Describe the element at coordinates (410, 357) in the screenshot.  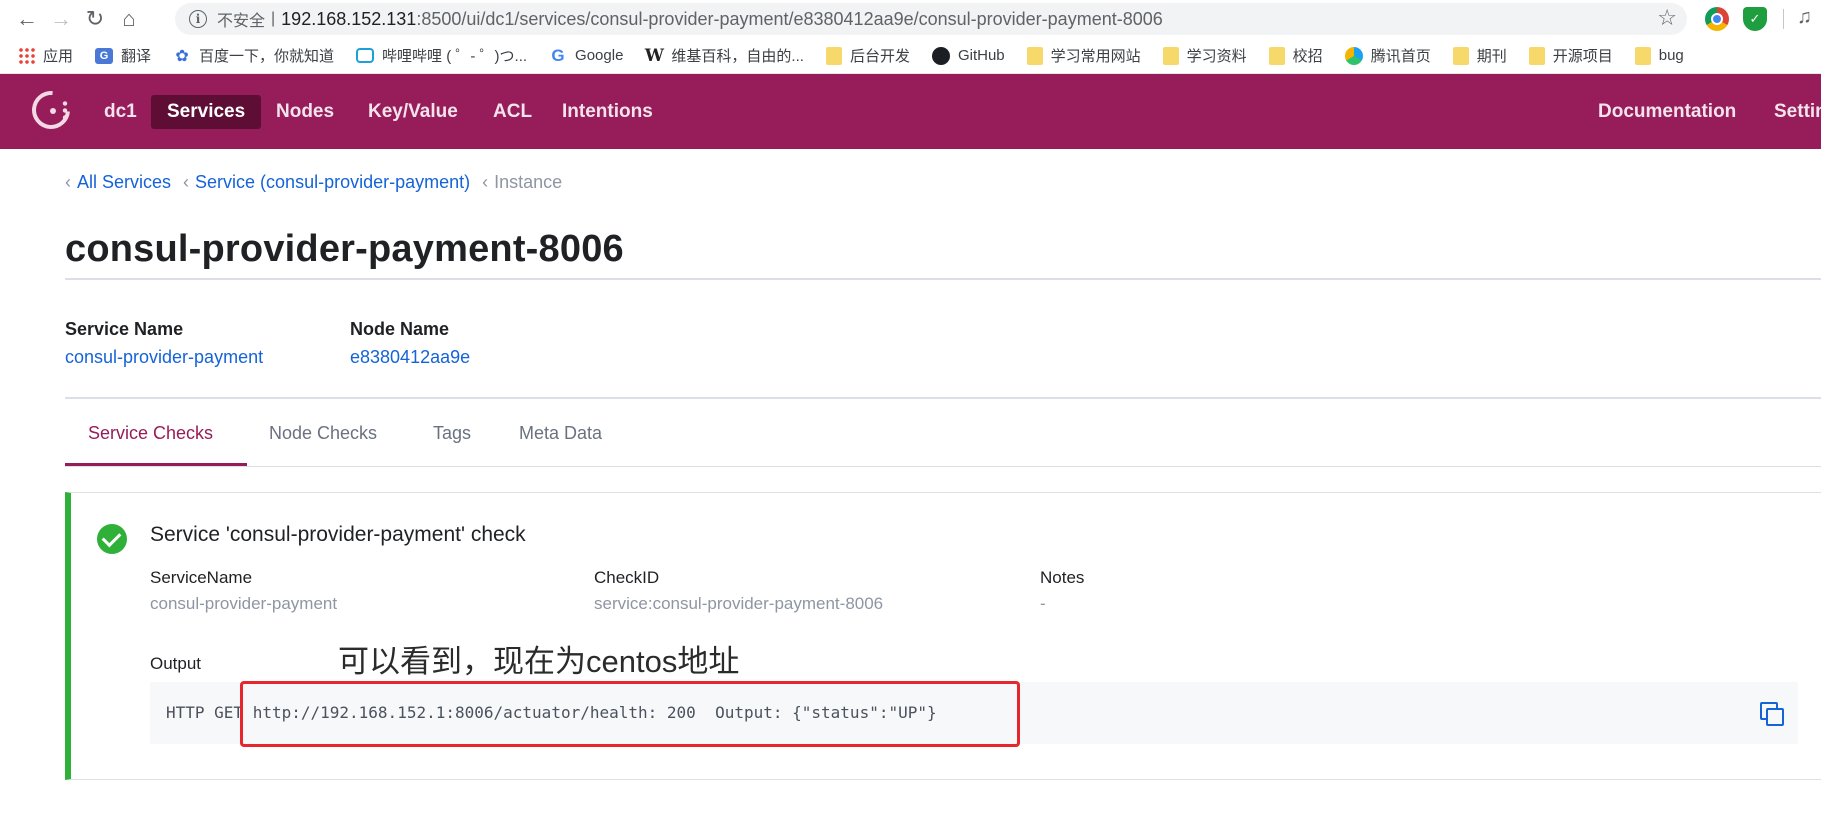
I see `node-name-link: e8380412aa9e` at that location.